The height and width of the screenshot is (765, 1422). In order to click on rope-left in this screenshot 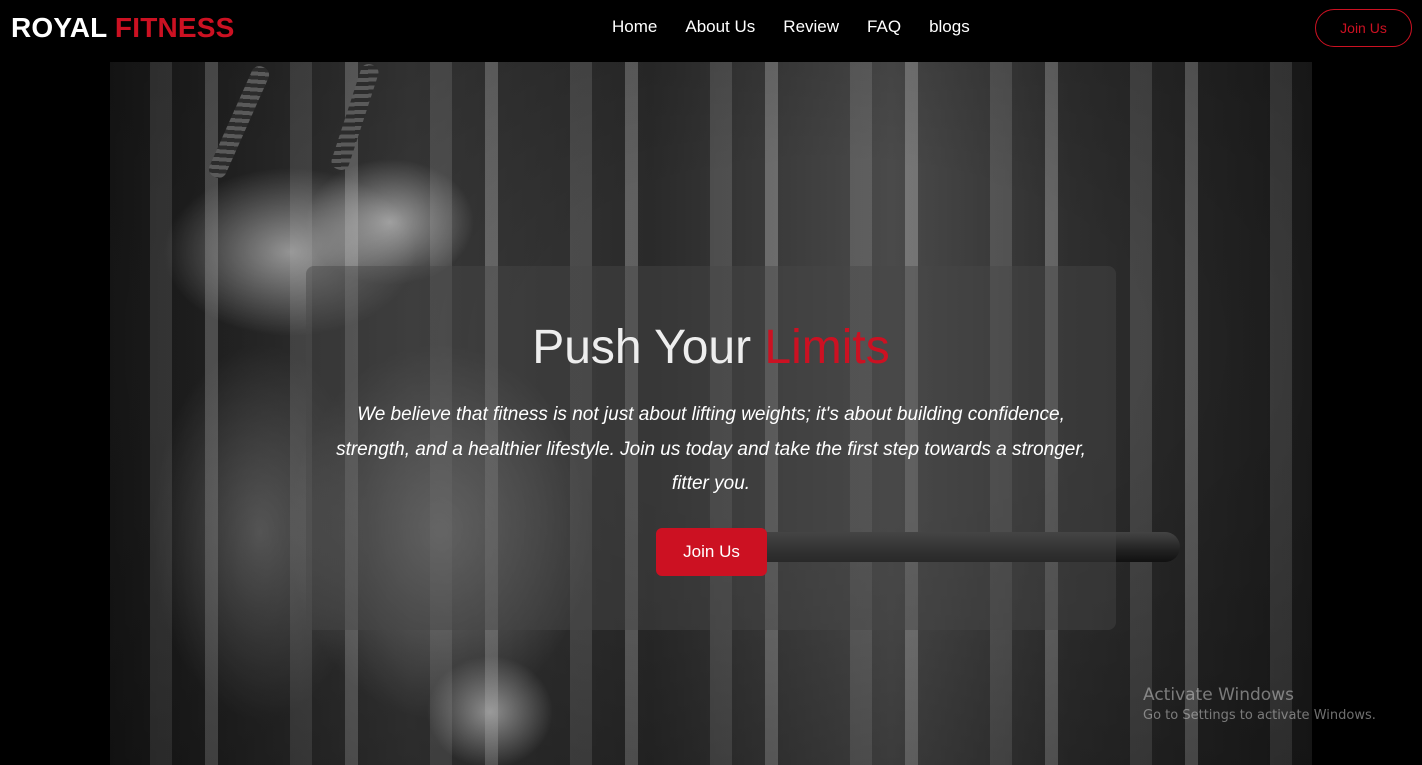, I will do `click(239, 122)`.